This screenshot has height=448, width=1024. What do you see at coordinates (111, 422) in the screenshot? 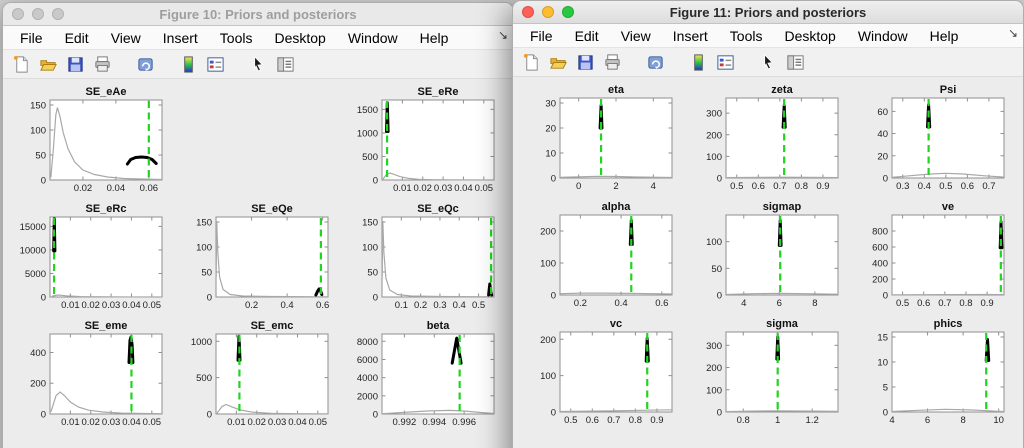
I see `x-tick-label: 0.03` at bounding box center [111, 422].